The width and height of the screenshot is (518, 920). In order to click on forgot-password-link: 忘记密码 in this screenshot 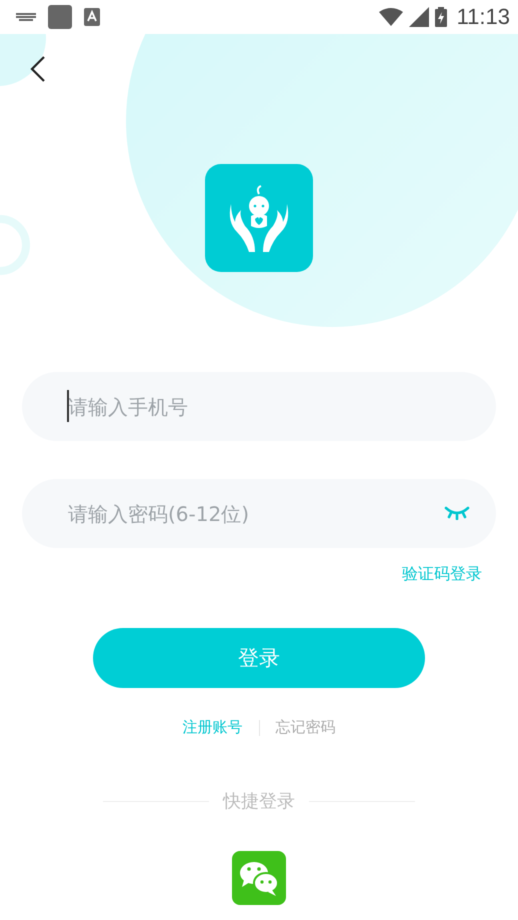, I will do `click(306, 727)`.